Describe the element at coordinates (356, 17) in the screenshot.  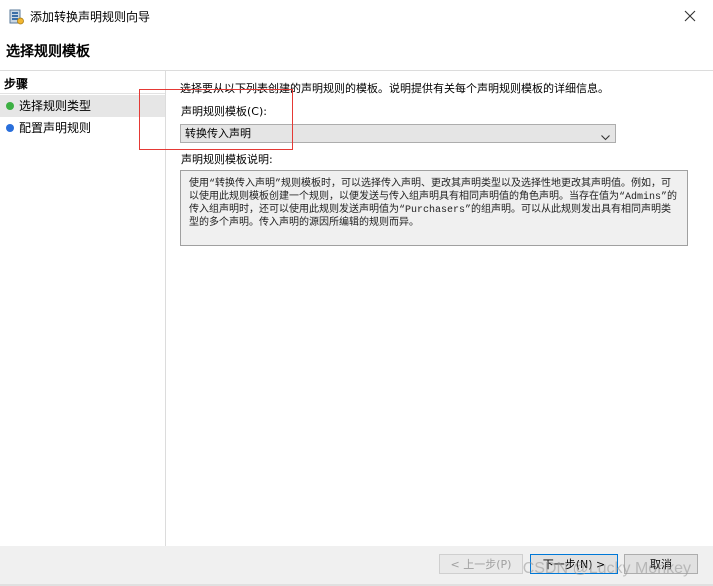
I see `title-bar: 添加转换声明规则向导` at that location.